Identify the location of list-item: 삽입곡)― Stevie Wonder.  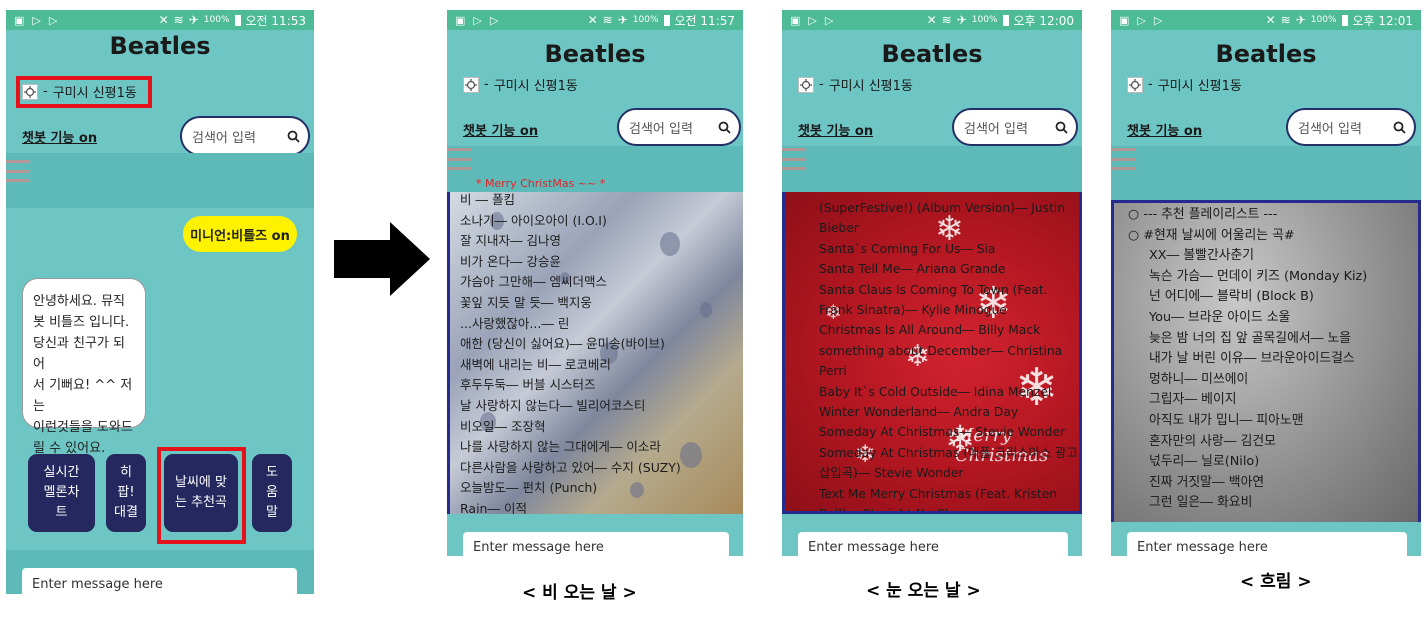
(949, 473).